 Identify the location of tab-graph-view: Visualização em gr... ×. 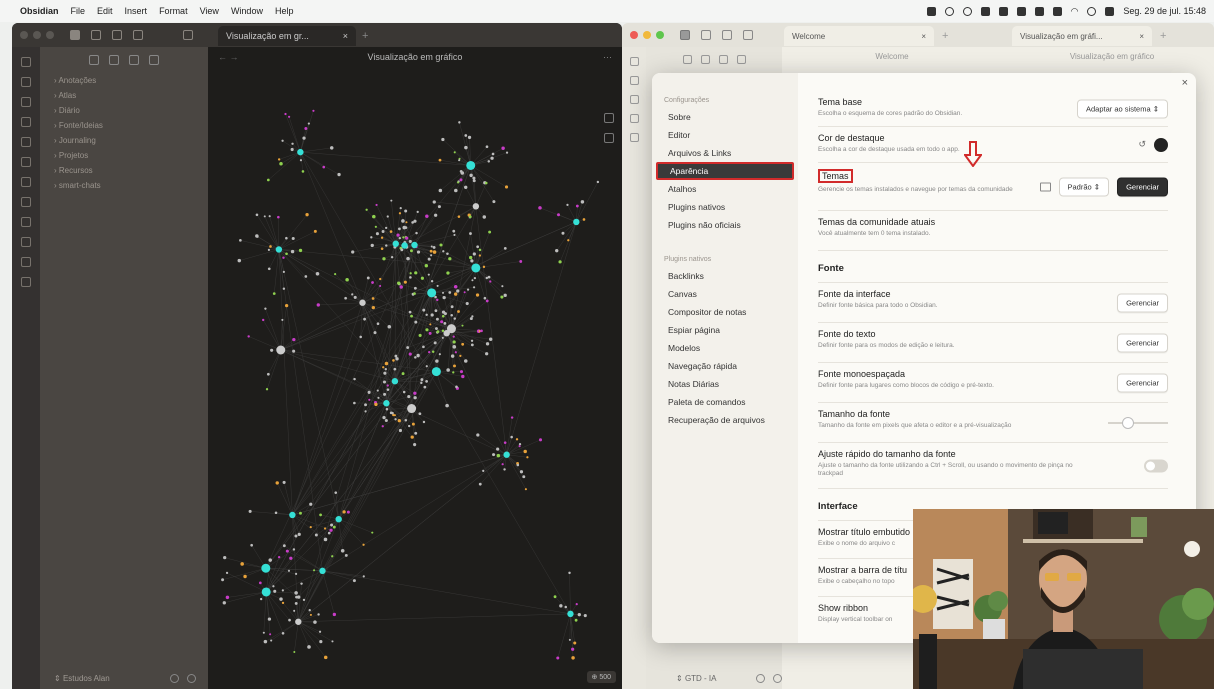
(287, 36).